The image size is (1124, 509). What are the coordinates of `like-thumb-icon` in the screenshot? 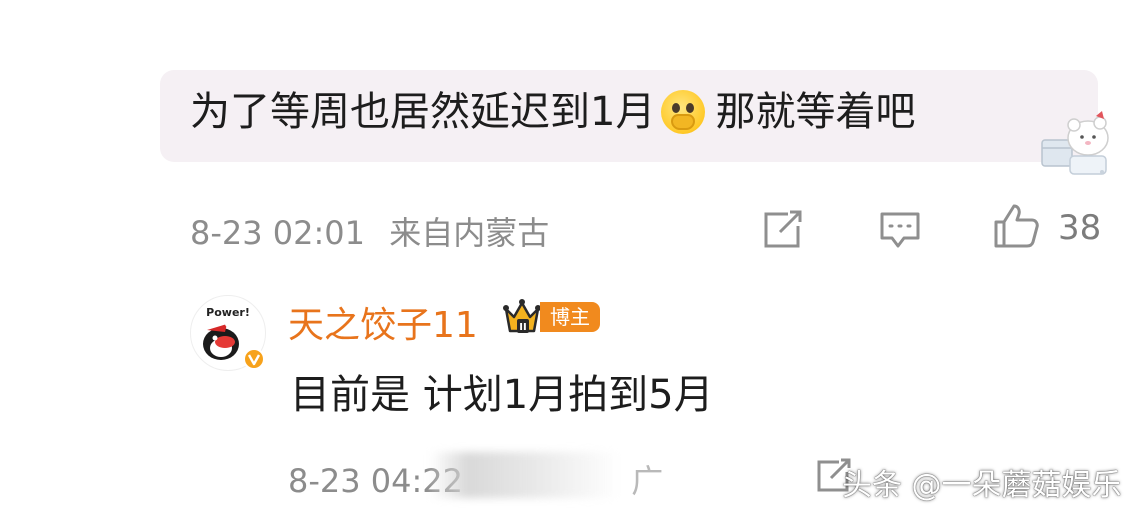 It's located at (1016, 226).